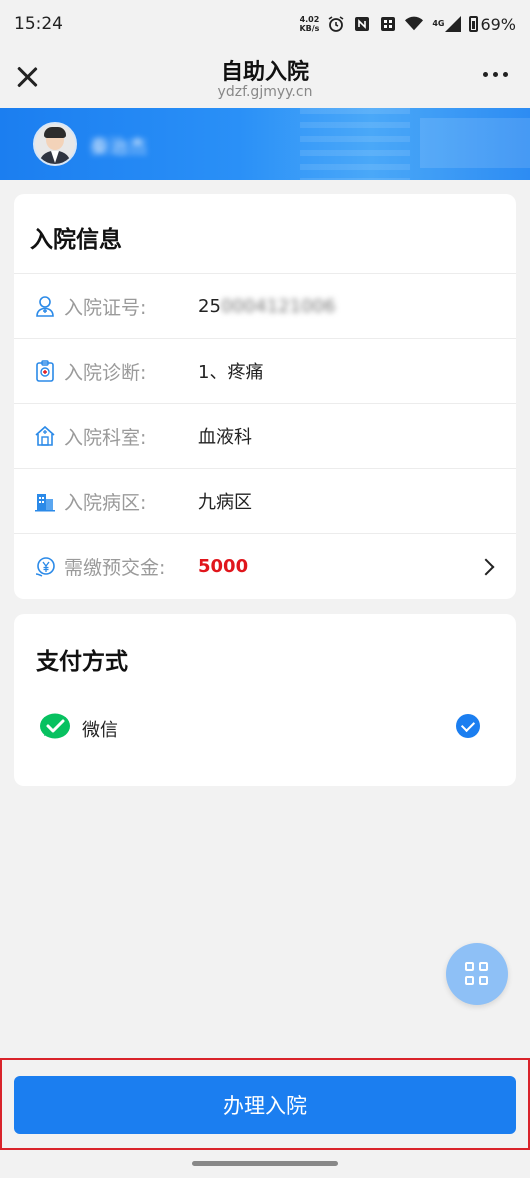  Describe the element at coordinates (265, 1163) in the screenshot. I see `home-indicator` at that location.